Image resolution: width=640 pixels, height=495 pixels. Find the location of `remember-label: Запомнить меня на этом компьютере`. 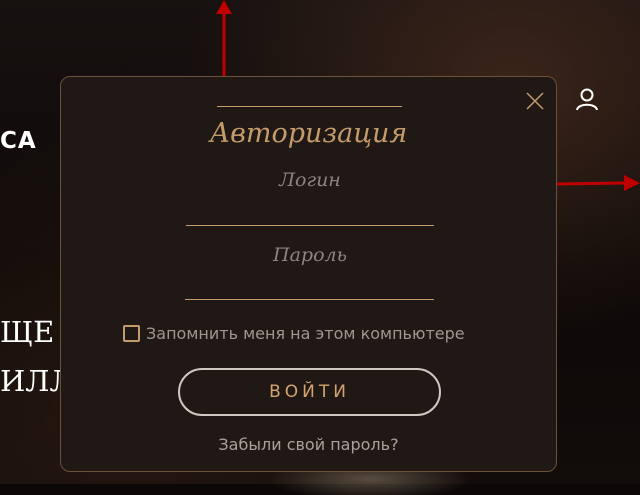

remember-label: Запомнить меня на этом компьютере is located at coordinates (305, 333).